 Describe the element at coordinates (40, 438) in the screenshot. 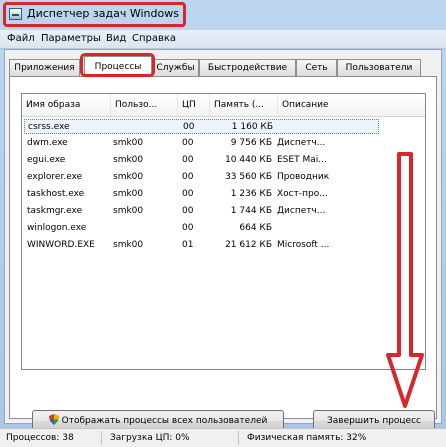

I see `status-process-count: Процессов: 38` at that location.